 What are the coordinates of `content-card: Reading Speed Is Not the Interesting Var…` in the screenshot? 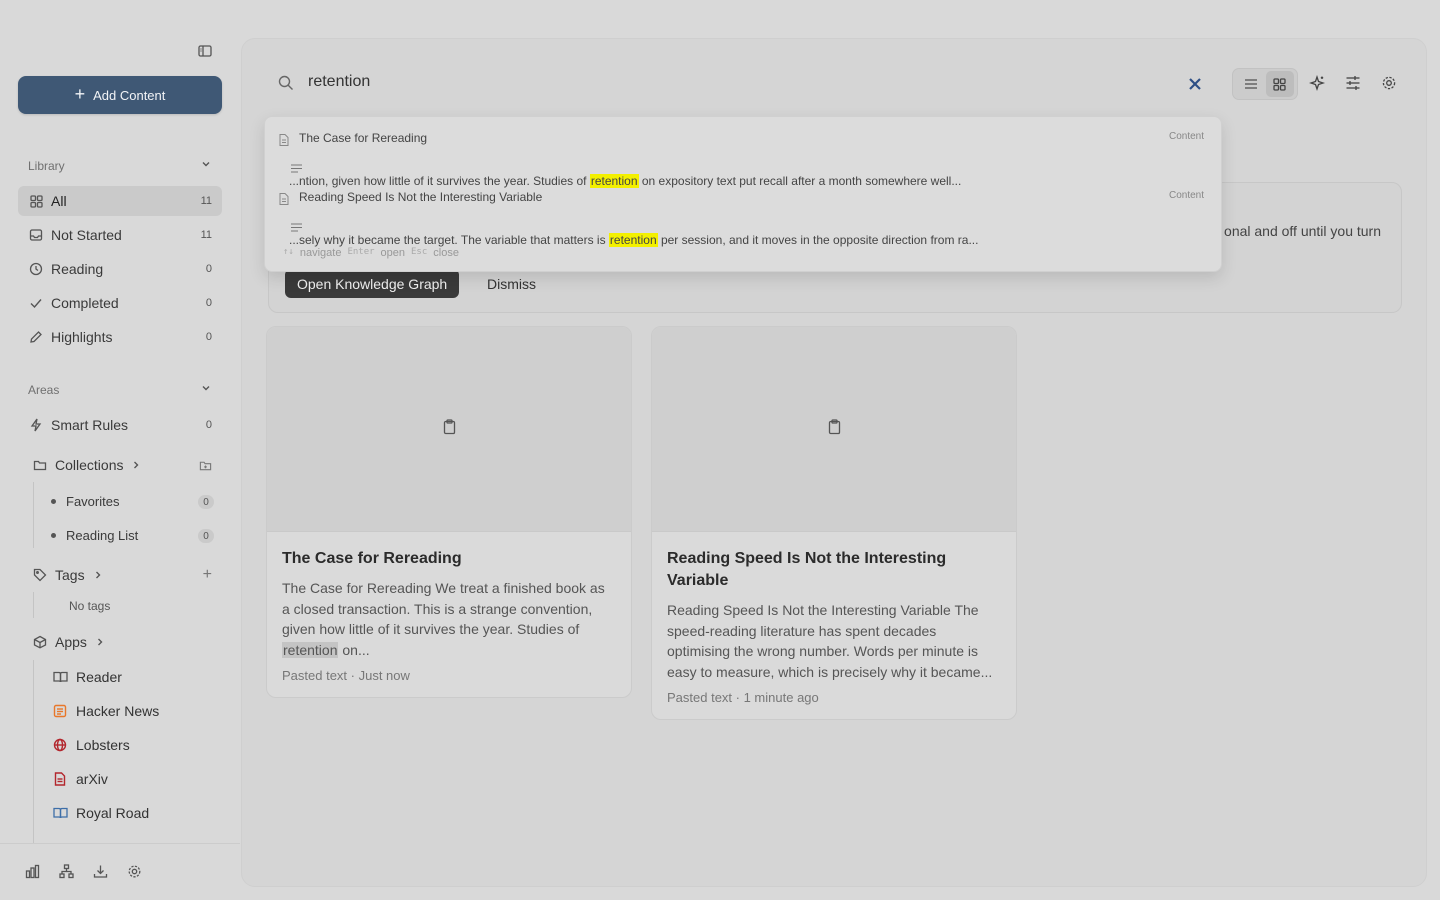 It's located at (834, 523).